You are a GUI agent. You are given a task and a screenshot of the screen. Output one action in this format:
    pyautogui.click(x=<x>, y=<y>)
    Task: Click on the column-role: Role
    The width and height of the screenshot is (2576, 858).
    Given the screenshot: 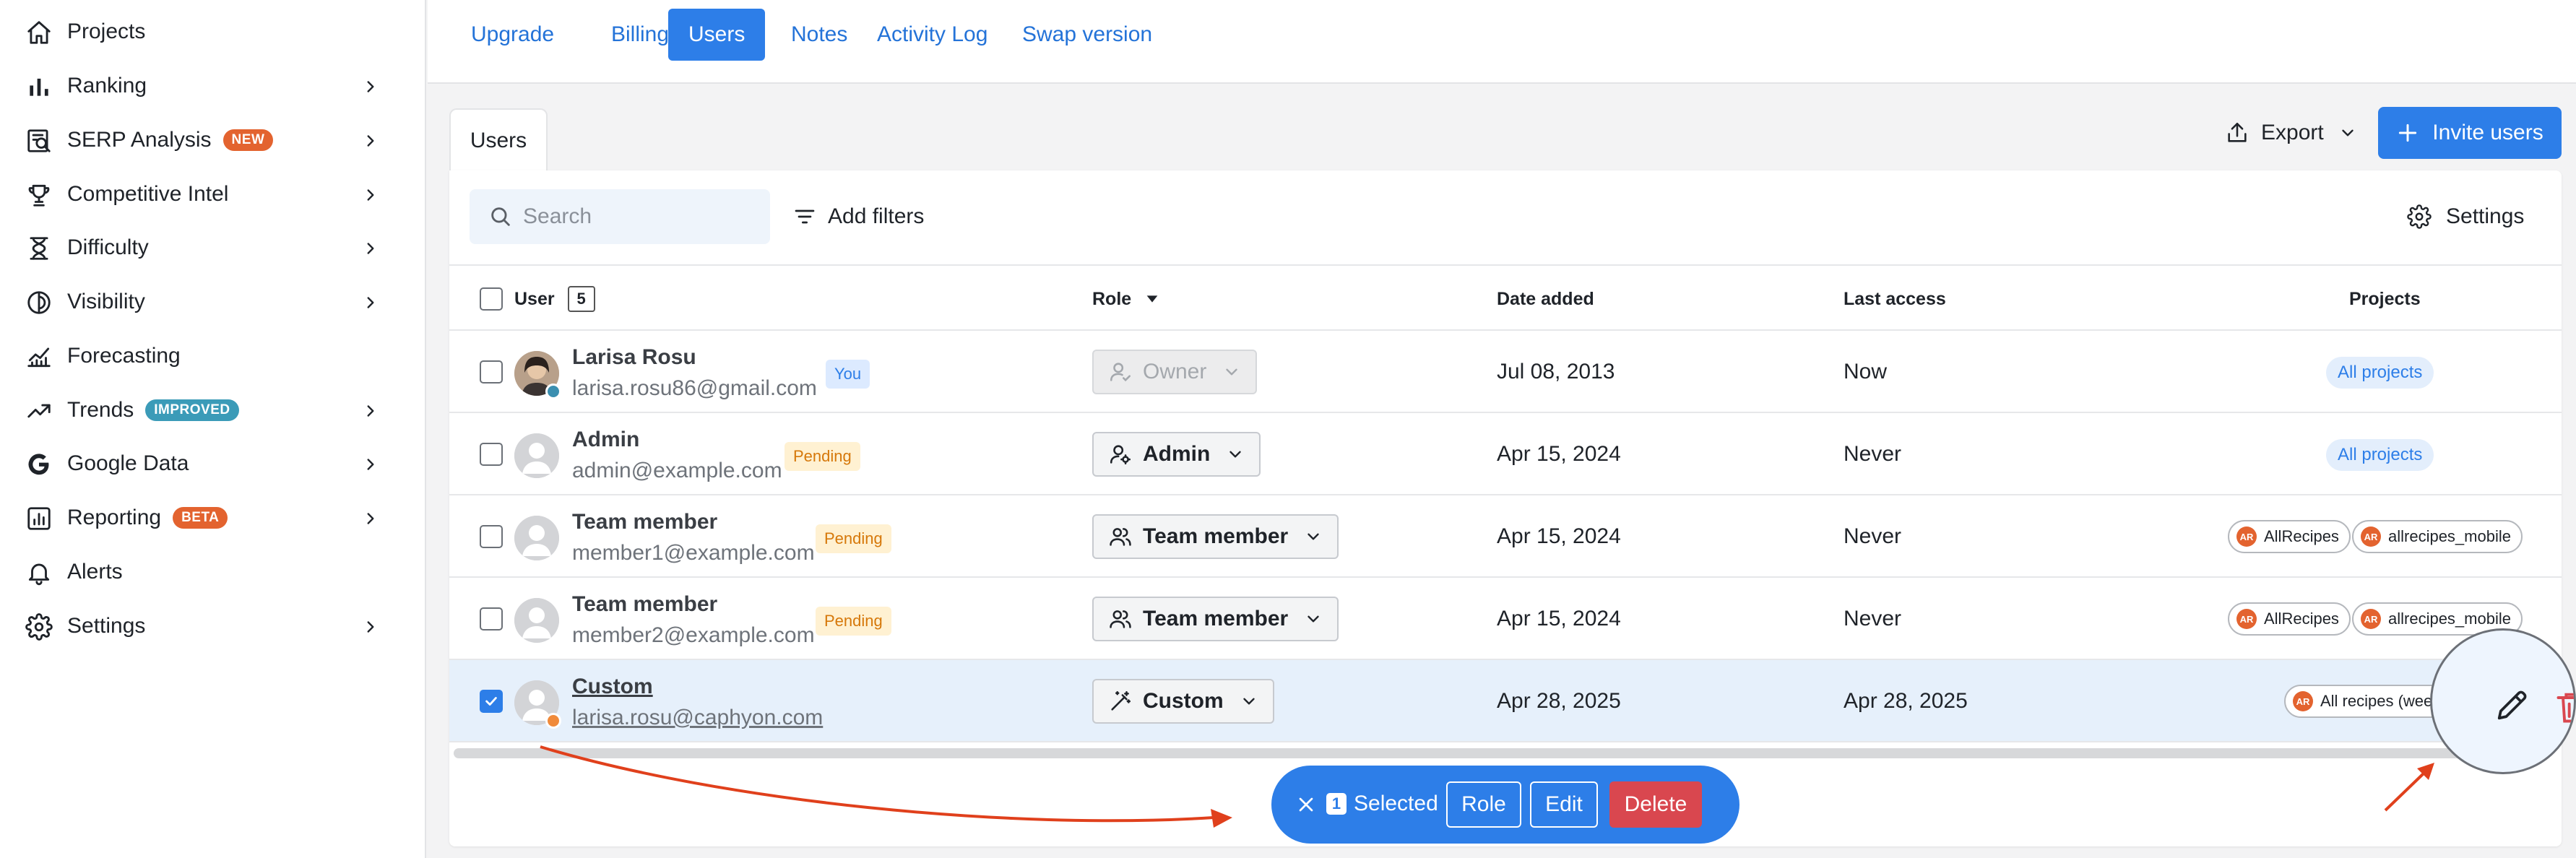 What is the action you would take?
    pyautogui.click(x=1126, y=299)
    